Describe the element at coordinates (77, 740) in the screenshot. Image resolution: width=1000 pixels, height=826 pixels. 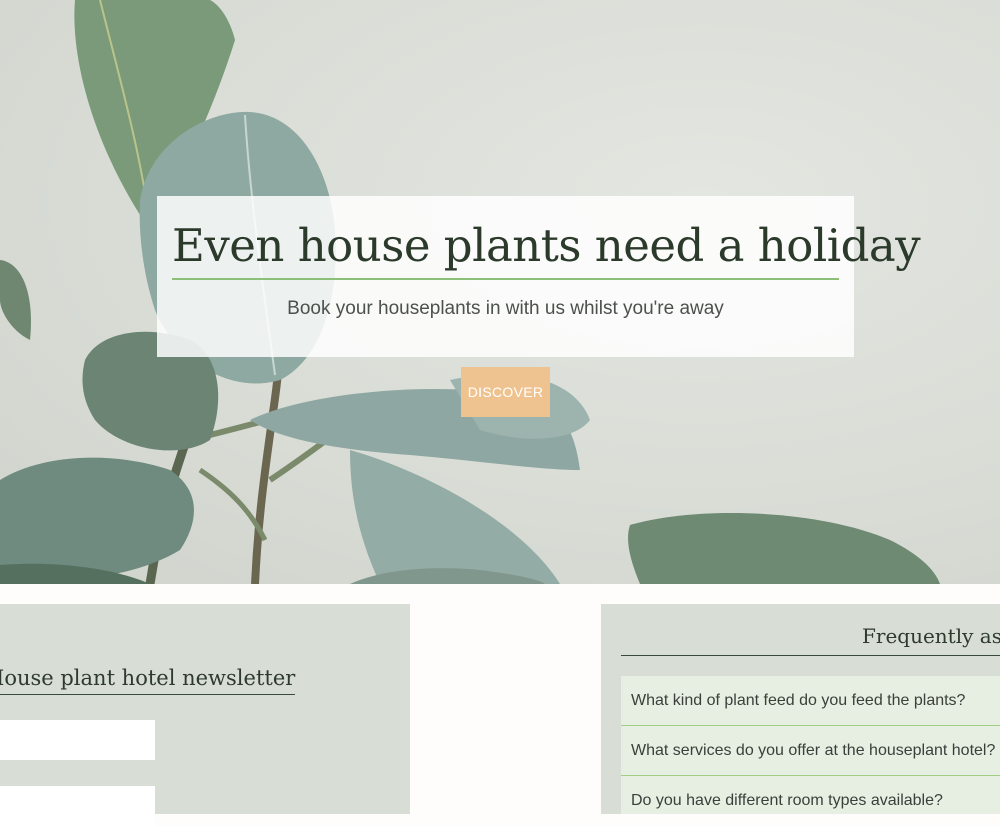
I see `newsletter-name-field` at that location.